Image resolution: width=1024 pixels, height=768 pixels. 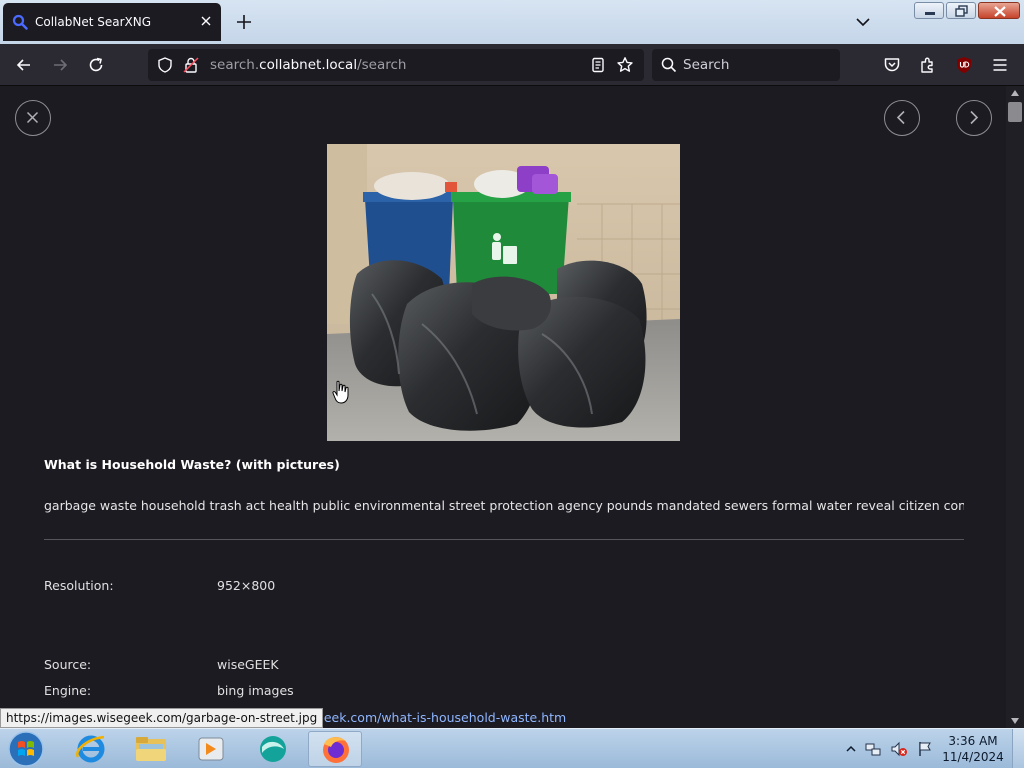 I want to click on taskbar-file-explorer, so click(x=151, y=749).